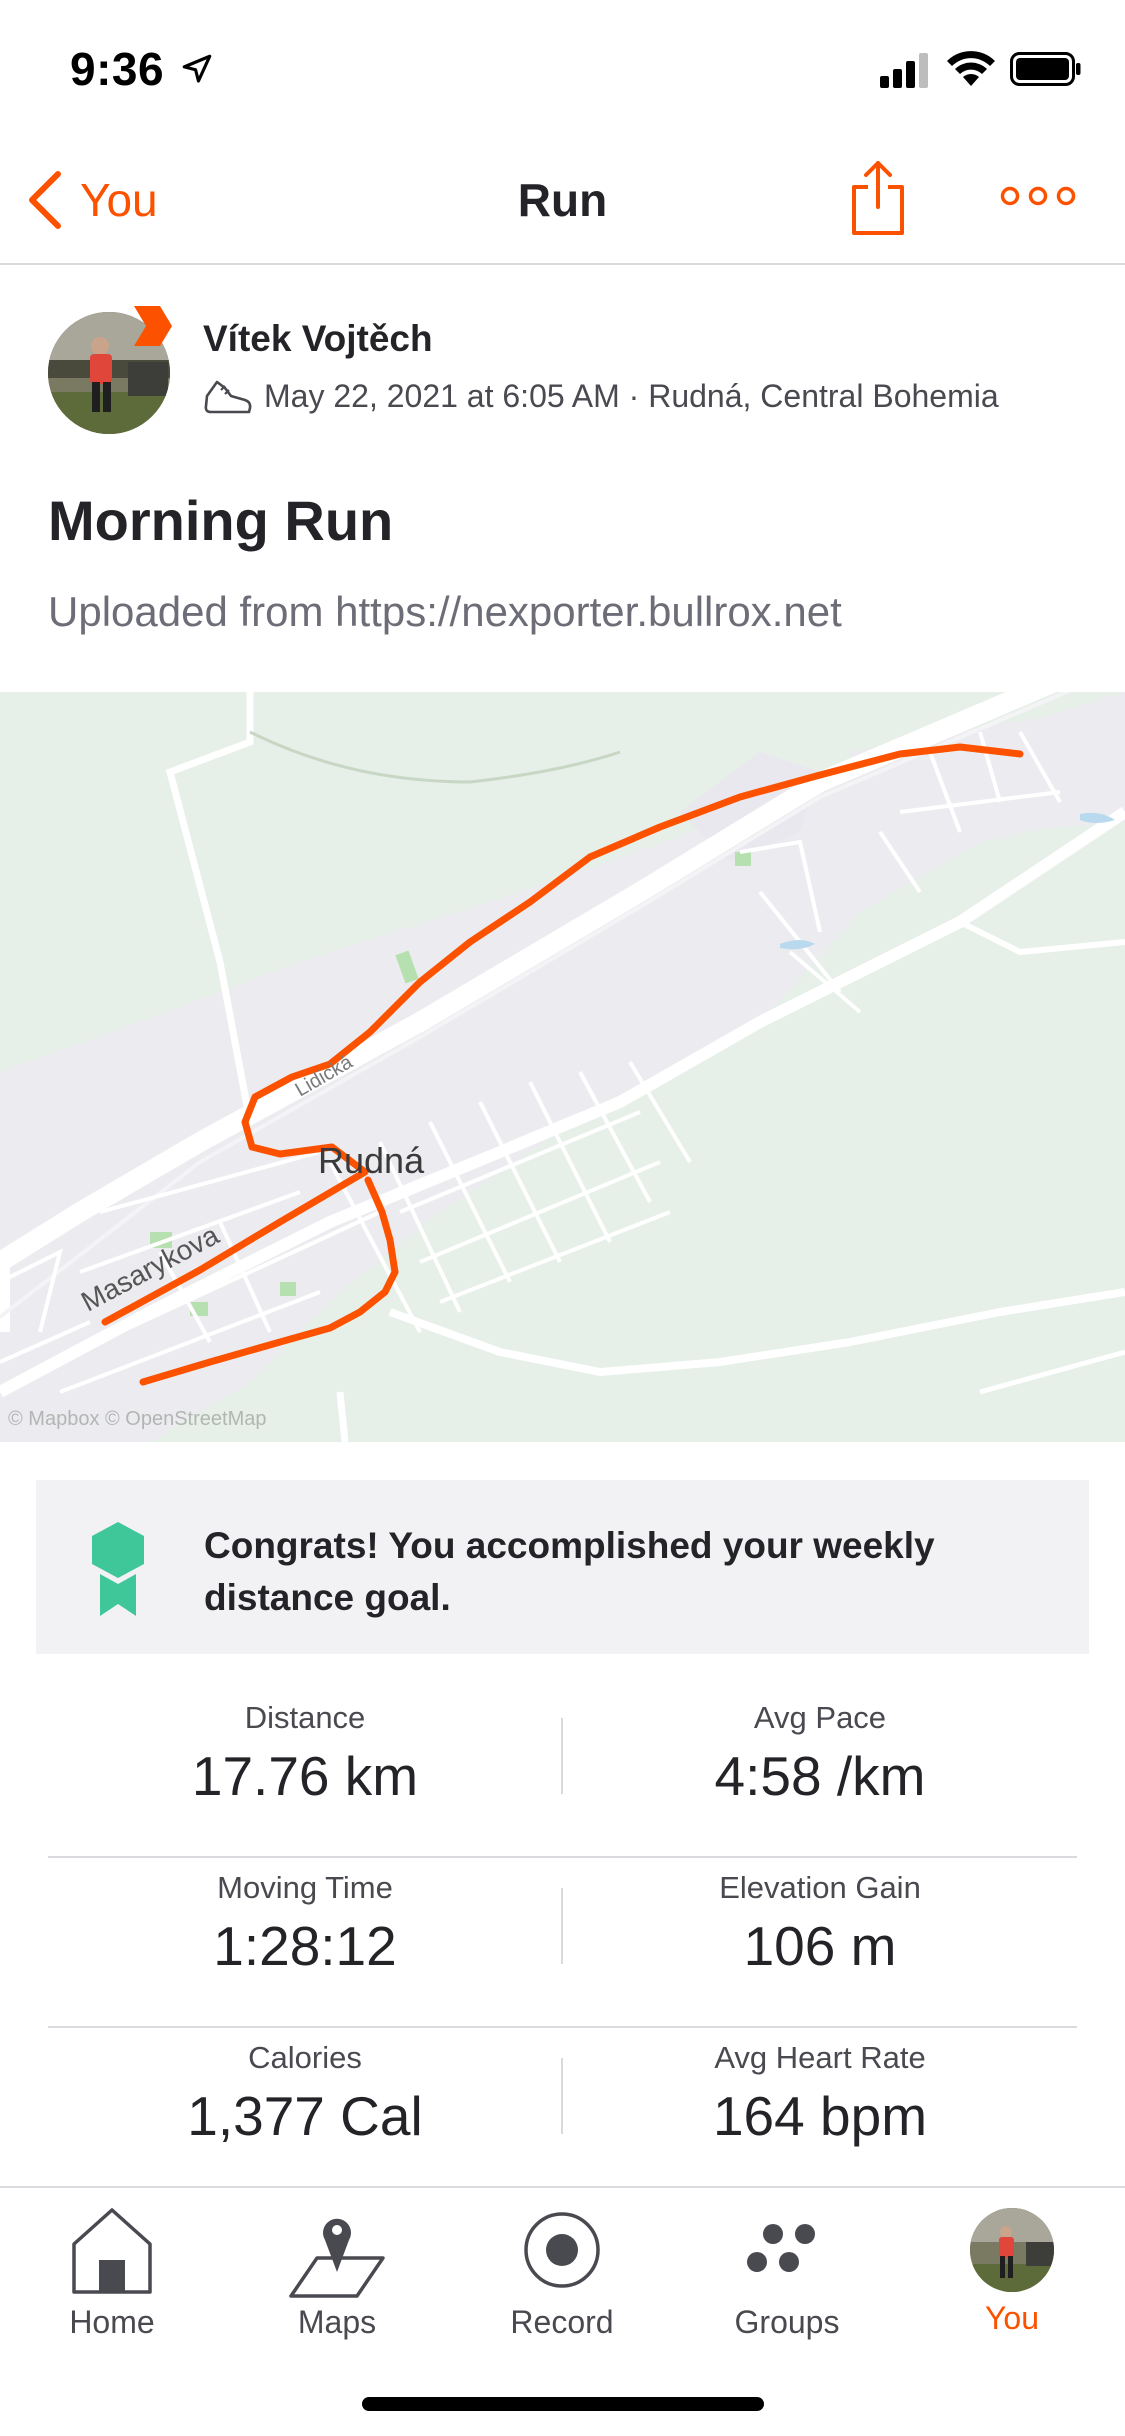 The width and height of the screenshot is (1125, 2436). Describe the element at coordinates (562, 2250) in the screenshot. I see `record-icon` at that location.